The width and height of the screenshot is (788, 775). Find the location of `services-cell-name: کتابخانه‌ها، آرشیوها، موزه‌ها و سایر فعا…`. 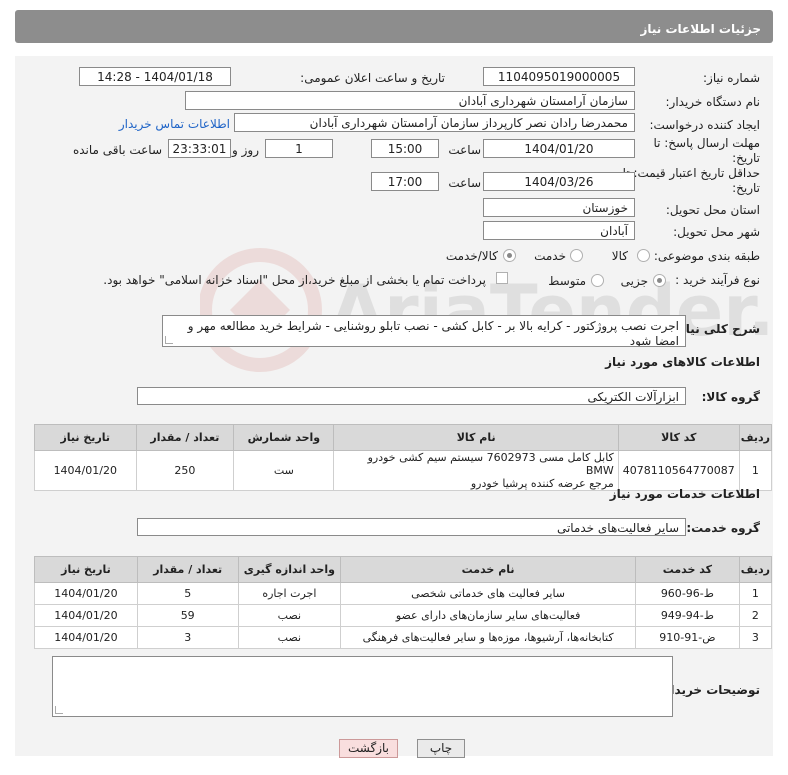

services-cell-name: کتابخانه‌ها، آرشیوها، موزه‌ها و سایر فعا… is located at coordinates (488, 637).